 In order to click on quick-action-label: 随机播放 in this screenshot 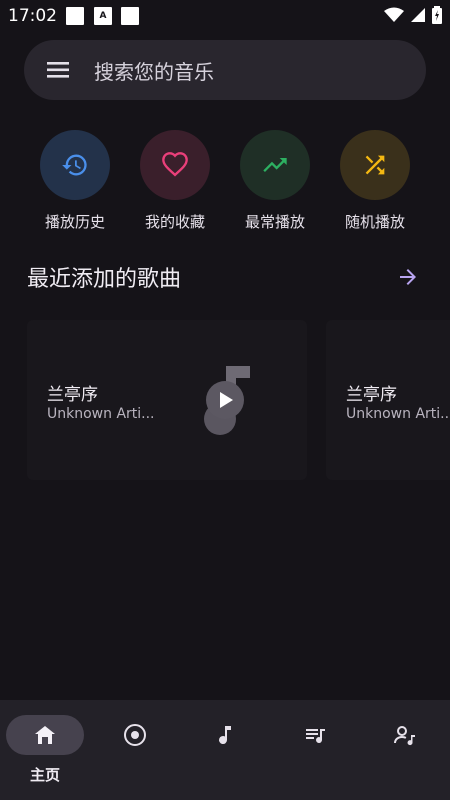, I will do `click(374, 222)`.